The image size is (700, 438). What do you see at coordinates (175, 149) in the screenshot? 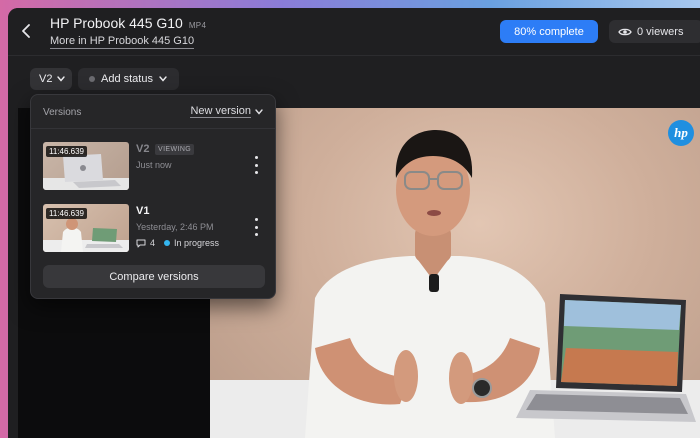
I see `viewing-badge: VIEWING` at bounding box center [175, 149].